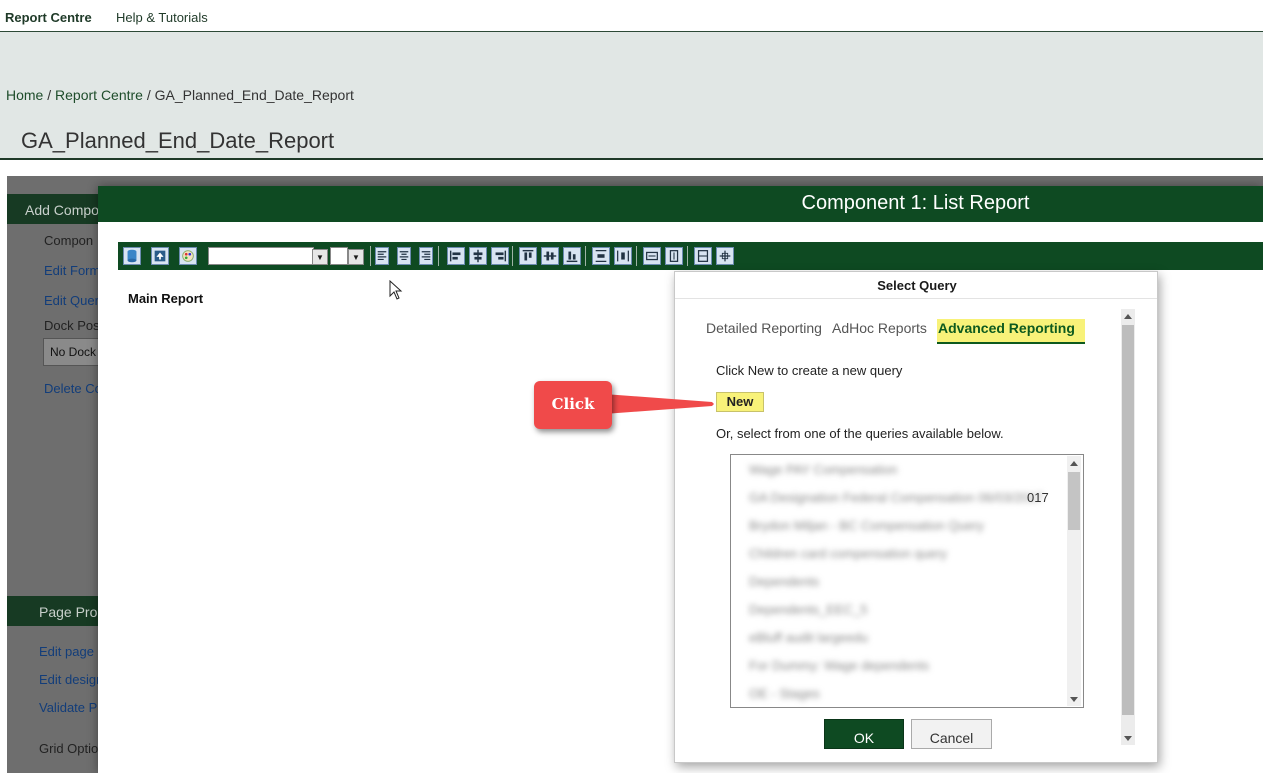 The width and height of the screenshot is (1263, 773). What do you see at coordinates (808, 637) in the screenshot?
I see `query-list-item: eBluff audit largeedu` at bounding box center [808, 637].